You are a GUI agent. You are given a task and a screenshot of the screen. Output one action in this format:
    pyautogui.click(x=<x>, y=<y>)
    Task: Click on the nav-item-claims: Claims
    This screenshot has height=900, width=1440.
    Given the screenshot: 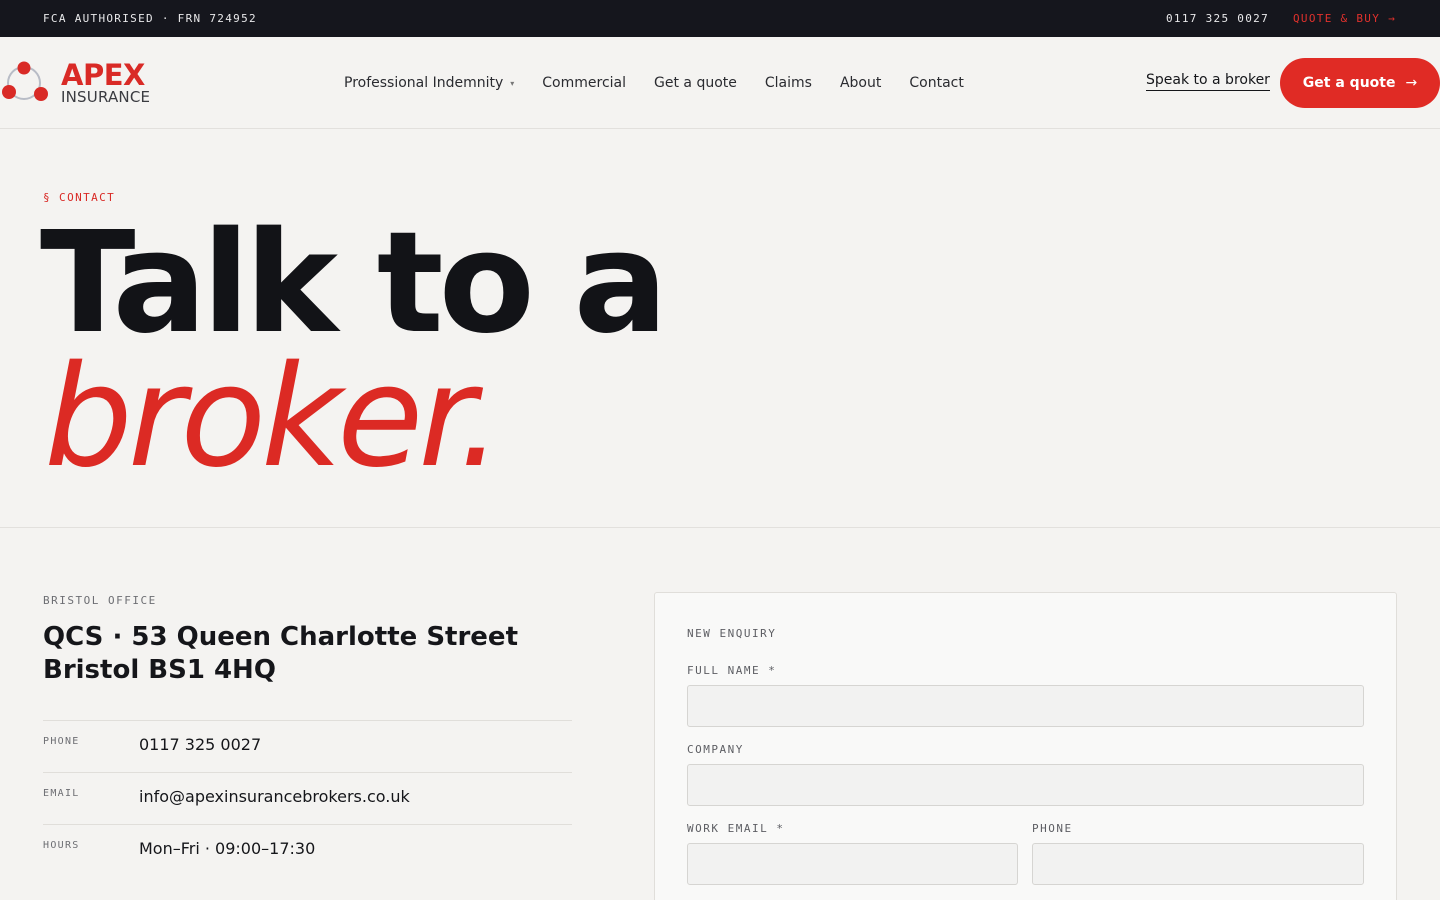 What is the action you would take?
    pyautogui.click(x=788, y=83)
    